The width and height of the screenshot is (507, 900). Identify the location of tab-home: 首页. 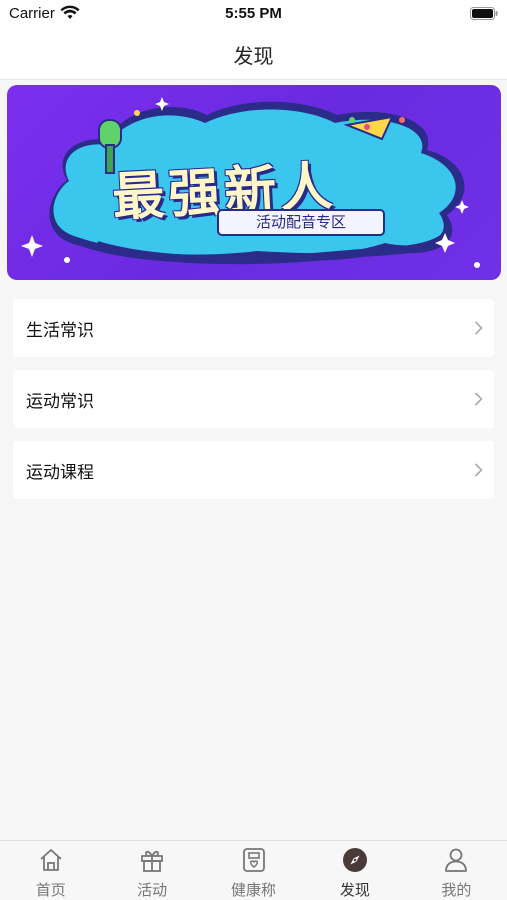
(50, 870).